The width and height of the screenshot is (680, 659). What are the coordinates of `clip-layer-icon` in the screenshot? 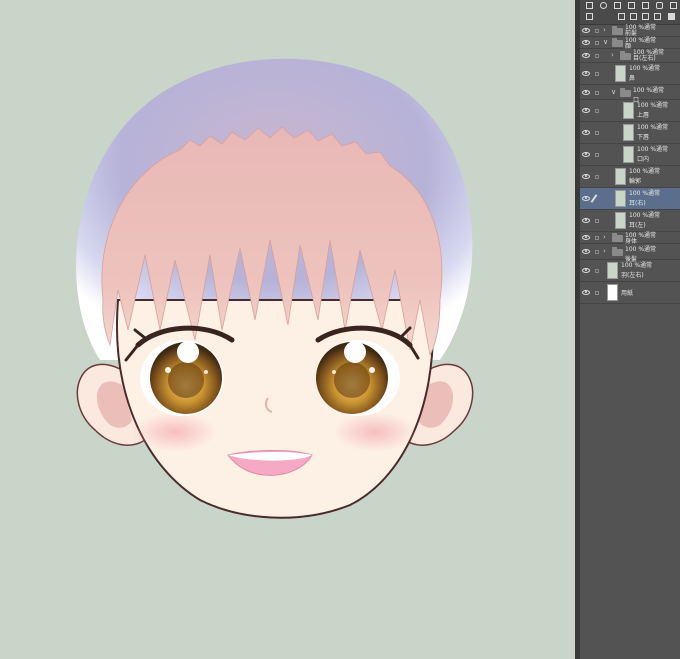 It's located at (621, 16).